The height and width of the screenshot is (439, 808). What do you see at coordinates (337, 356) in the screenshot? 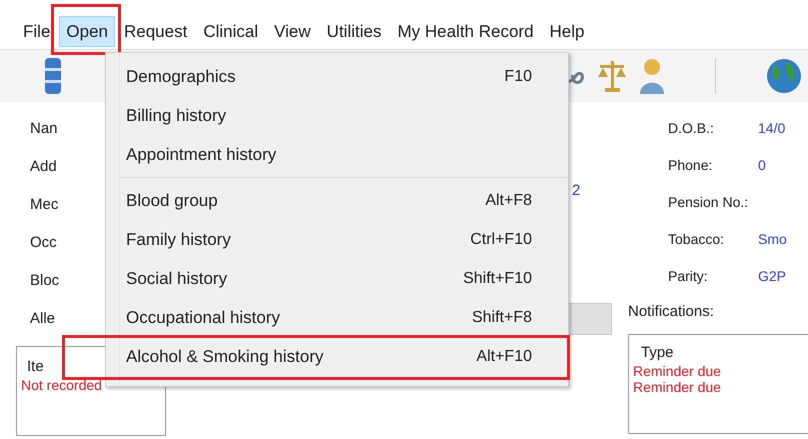
I see `menu-option: Alcohol & Smoking history Alt+F10` at bounding box center [337, 356].